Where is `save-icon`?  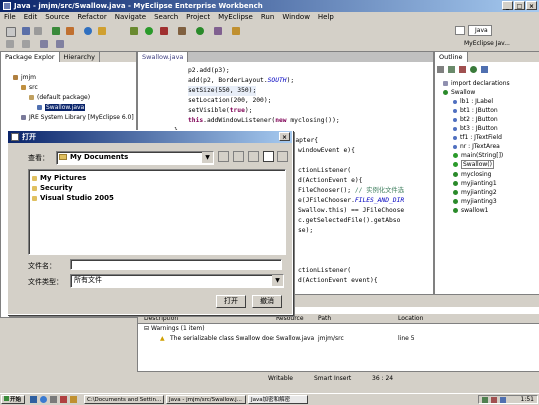 save-icon is located at coordinates (26, 31).